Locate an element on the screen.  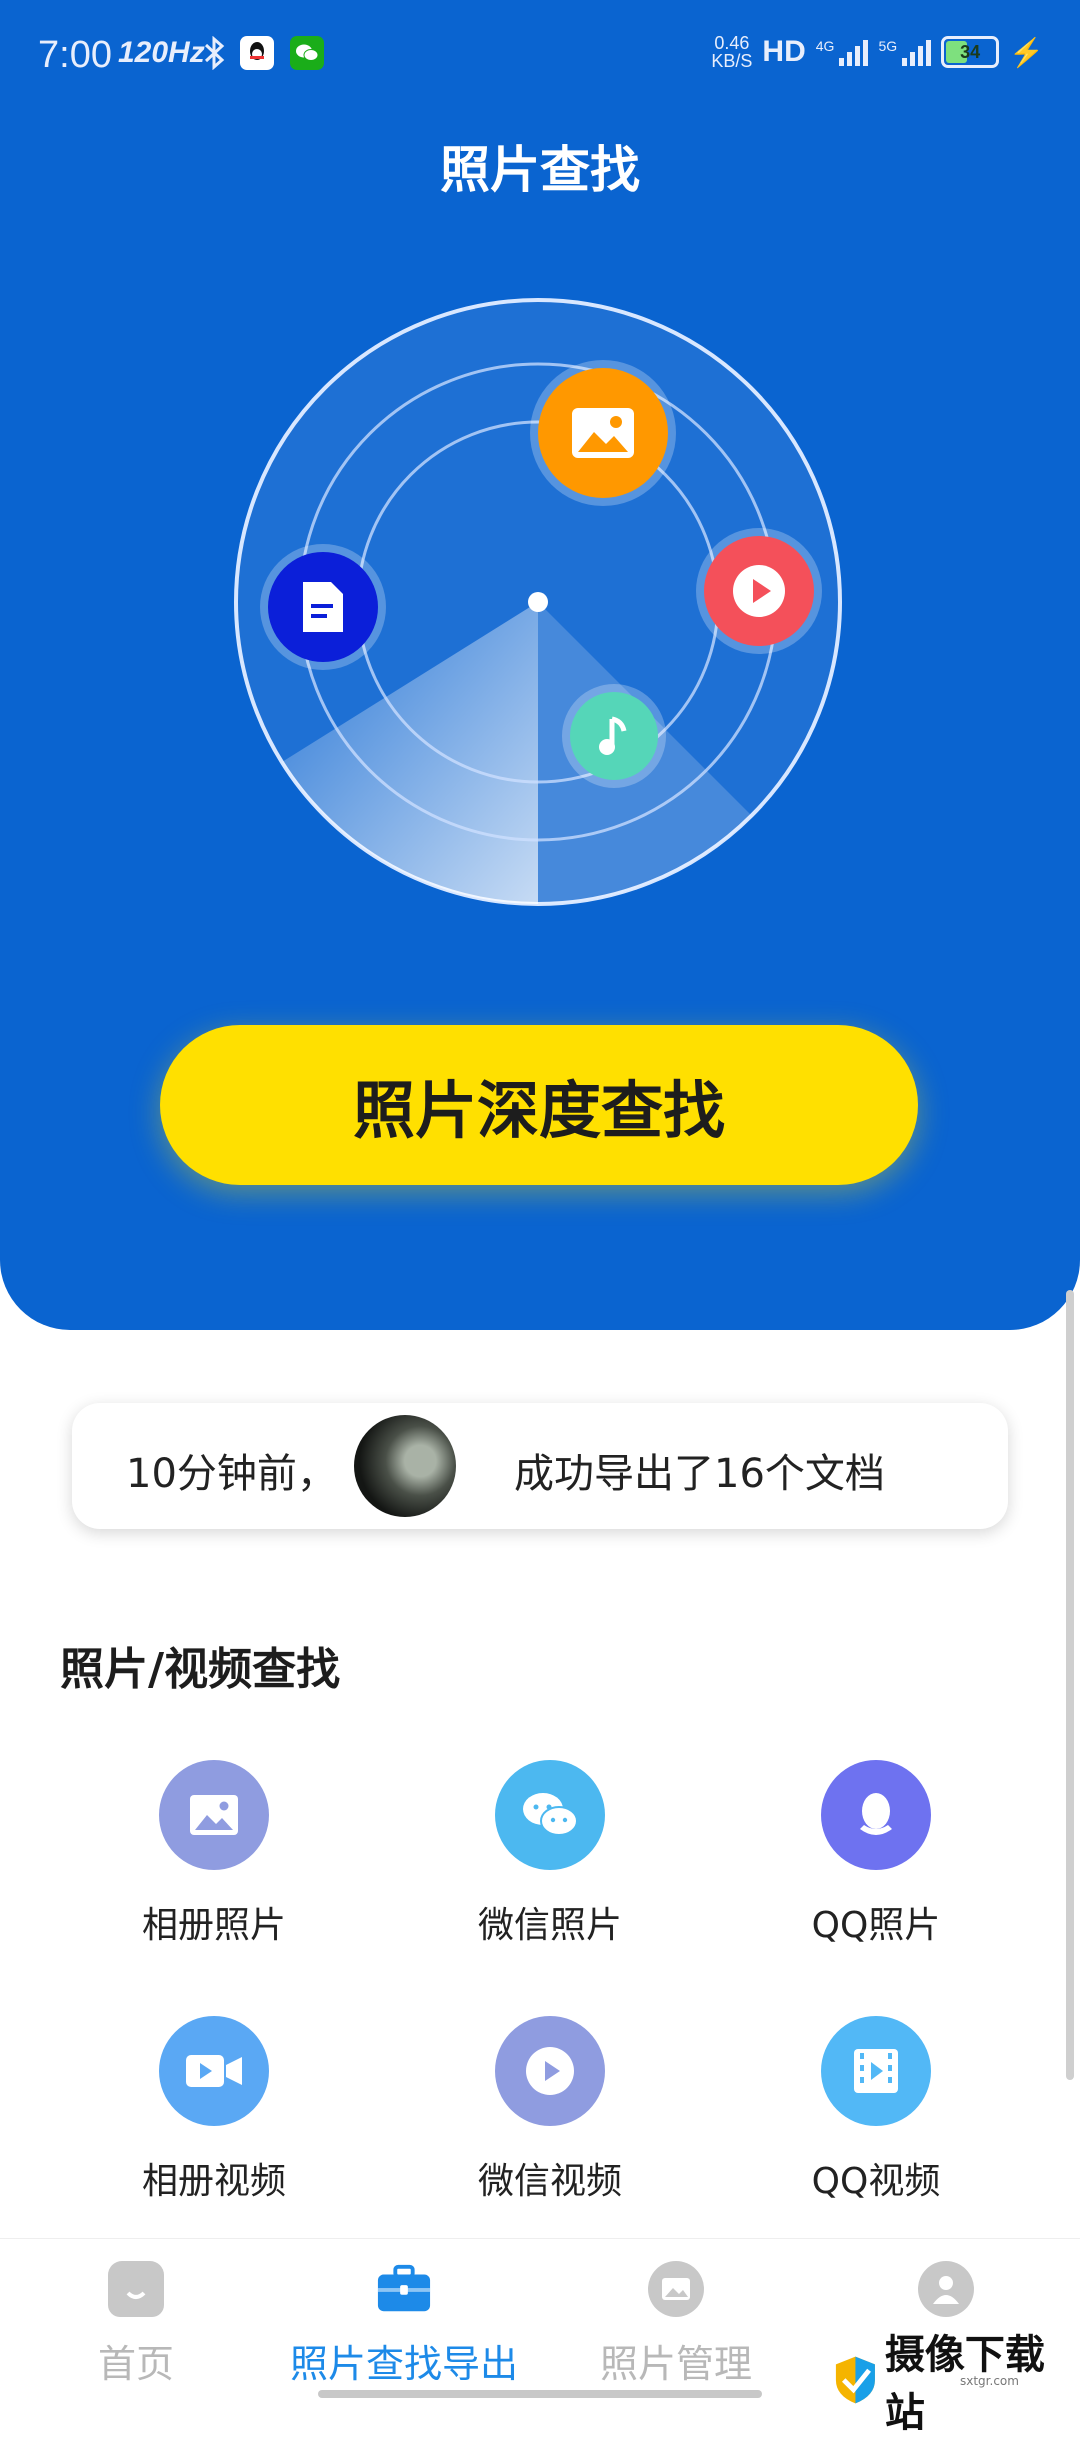
qq-photo-label: QQ照片 is located at coordinates (876, 1925).